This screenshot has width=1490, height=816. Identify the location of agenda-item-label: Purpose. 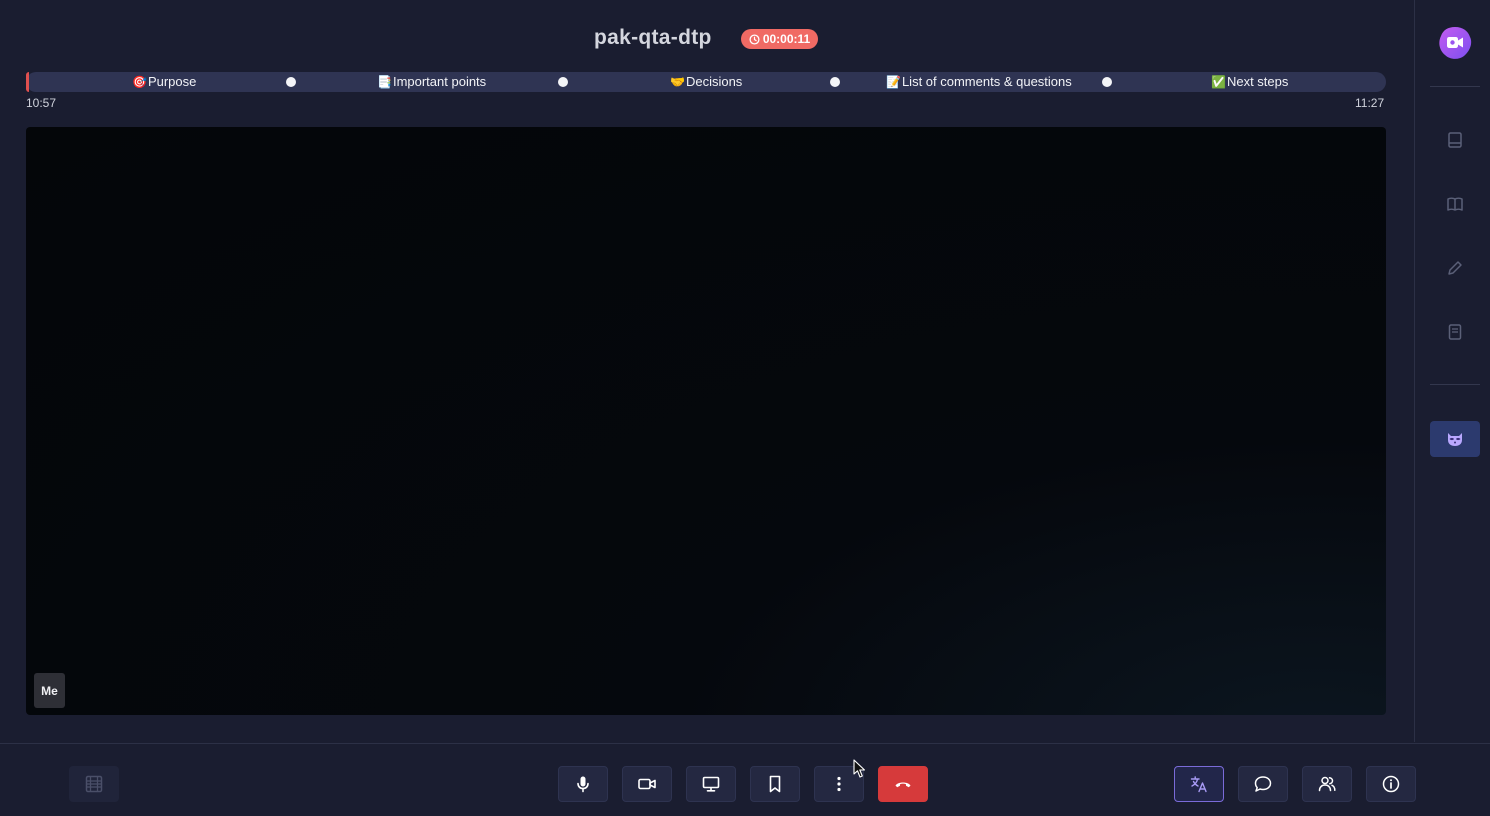
(172, 81).